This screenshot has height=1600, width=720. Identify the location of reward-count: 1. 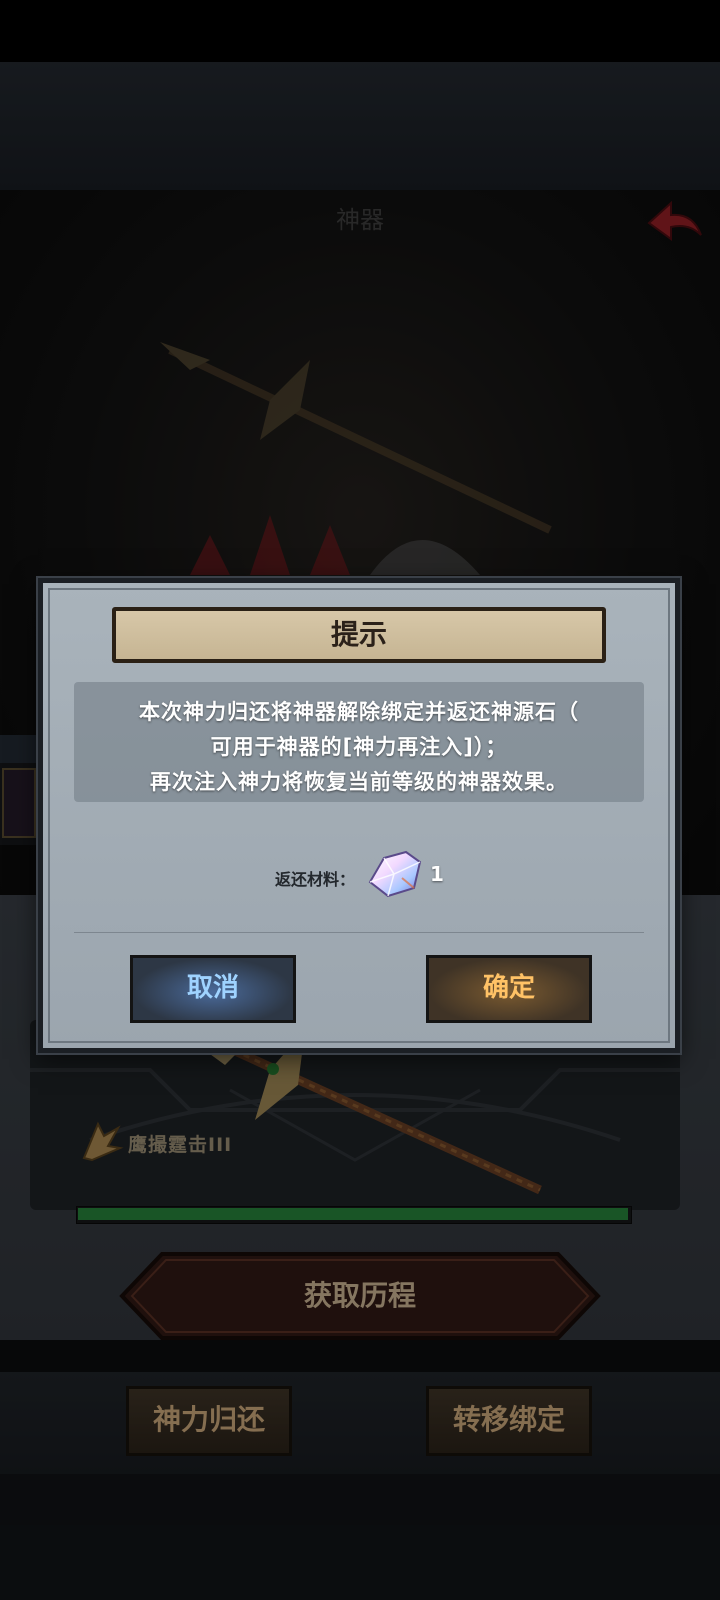
(437, 874).